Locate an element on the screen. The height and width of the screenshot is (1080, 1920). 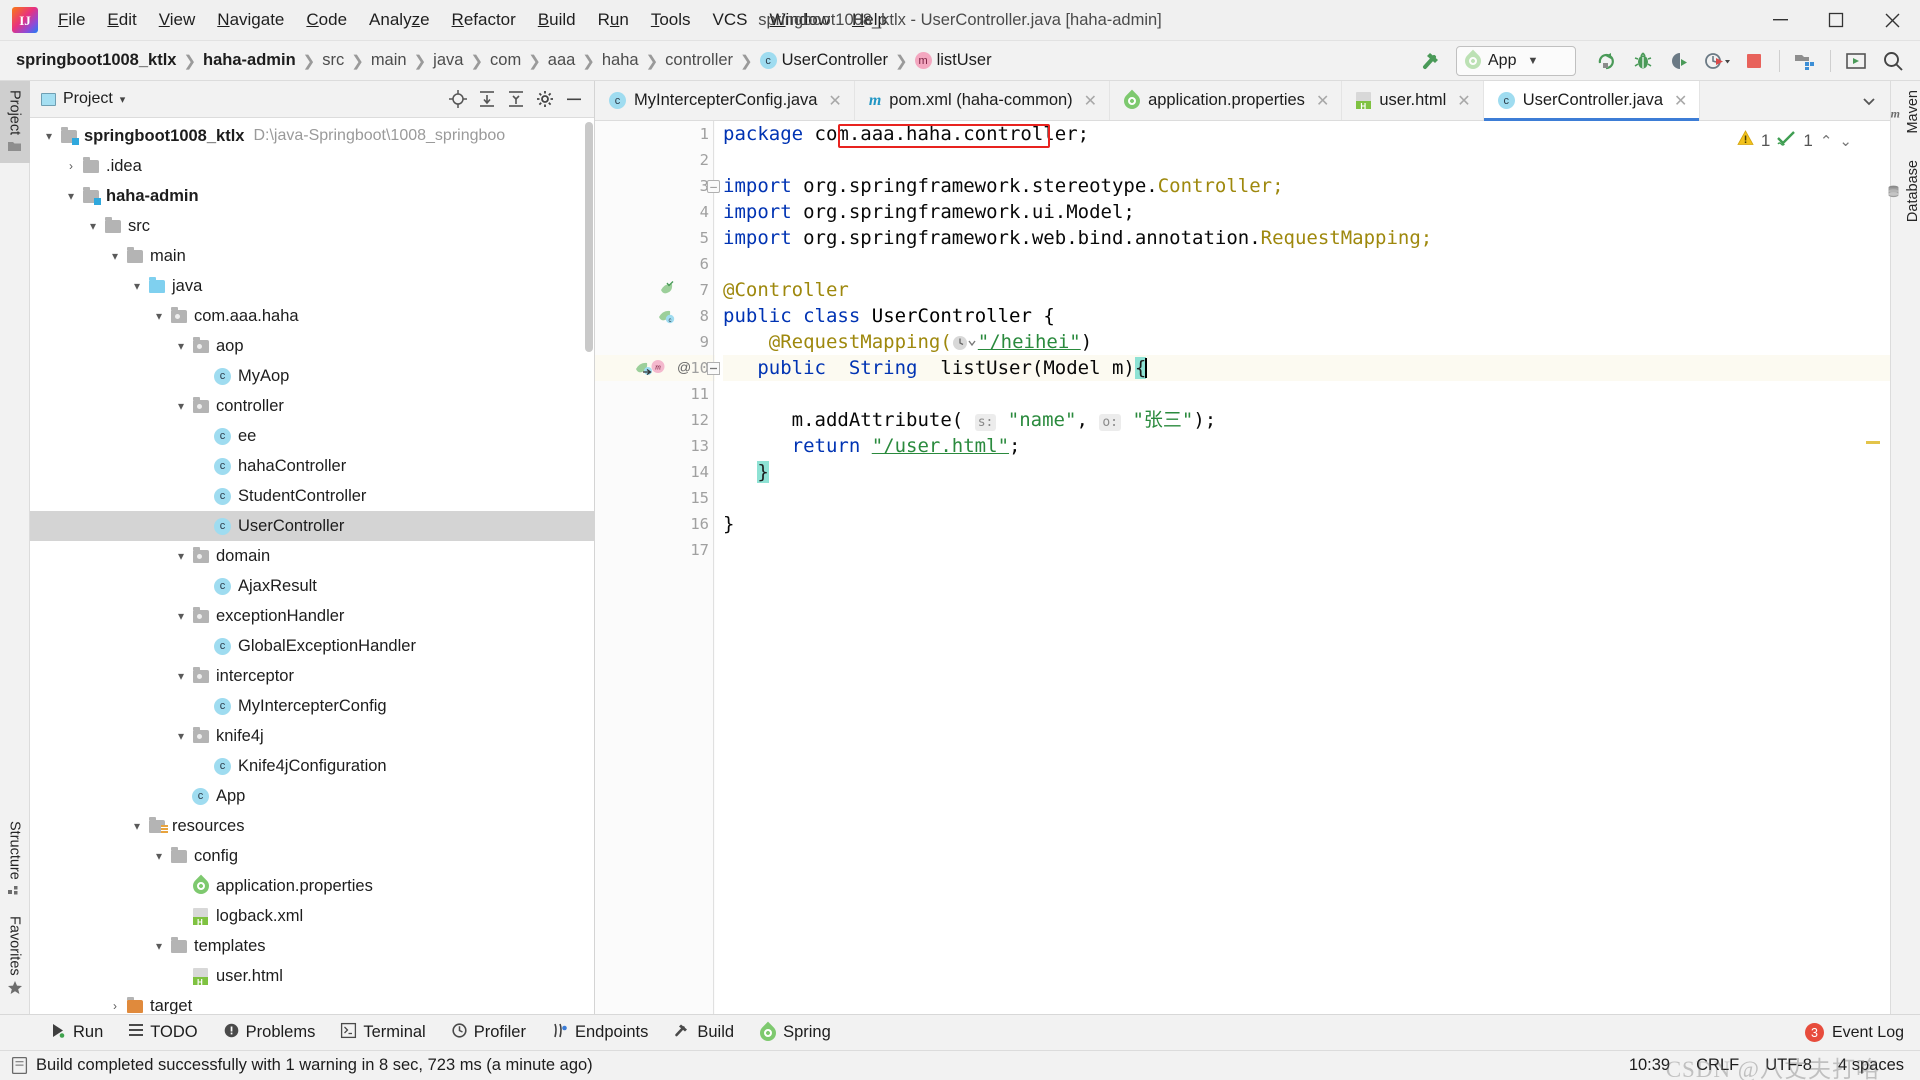
project-structure-icon is located at coordinates (1805, 61).